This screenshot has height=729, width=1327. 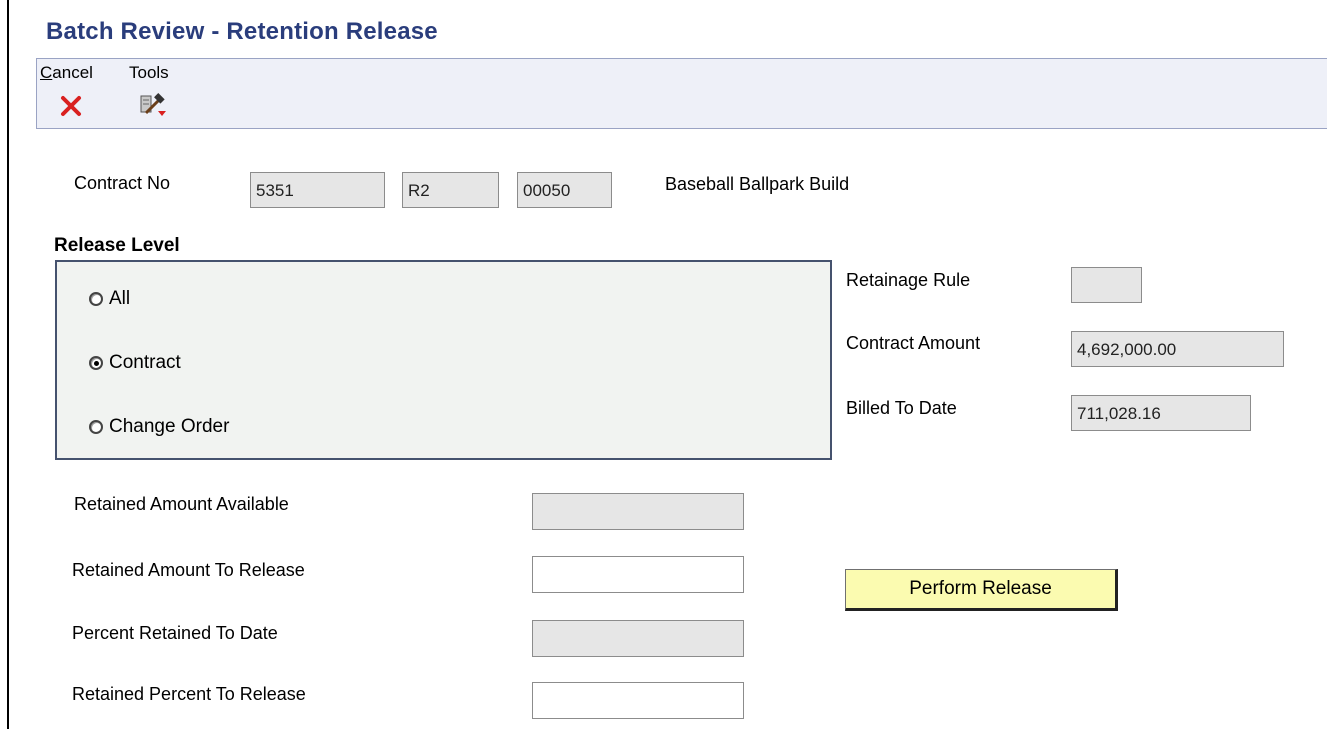 What do you see at coordinates (913, 343) in the screenshot?
I see `contract-amount-label: Contract Amount` at bounding box center [913, 343].